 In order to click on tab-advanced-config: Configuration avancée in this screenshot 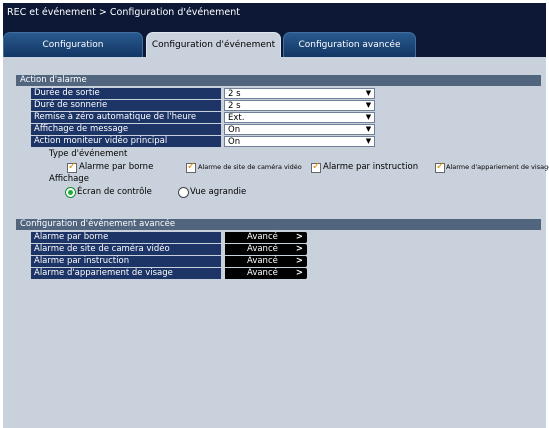, I will do `click(349, 44)`.